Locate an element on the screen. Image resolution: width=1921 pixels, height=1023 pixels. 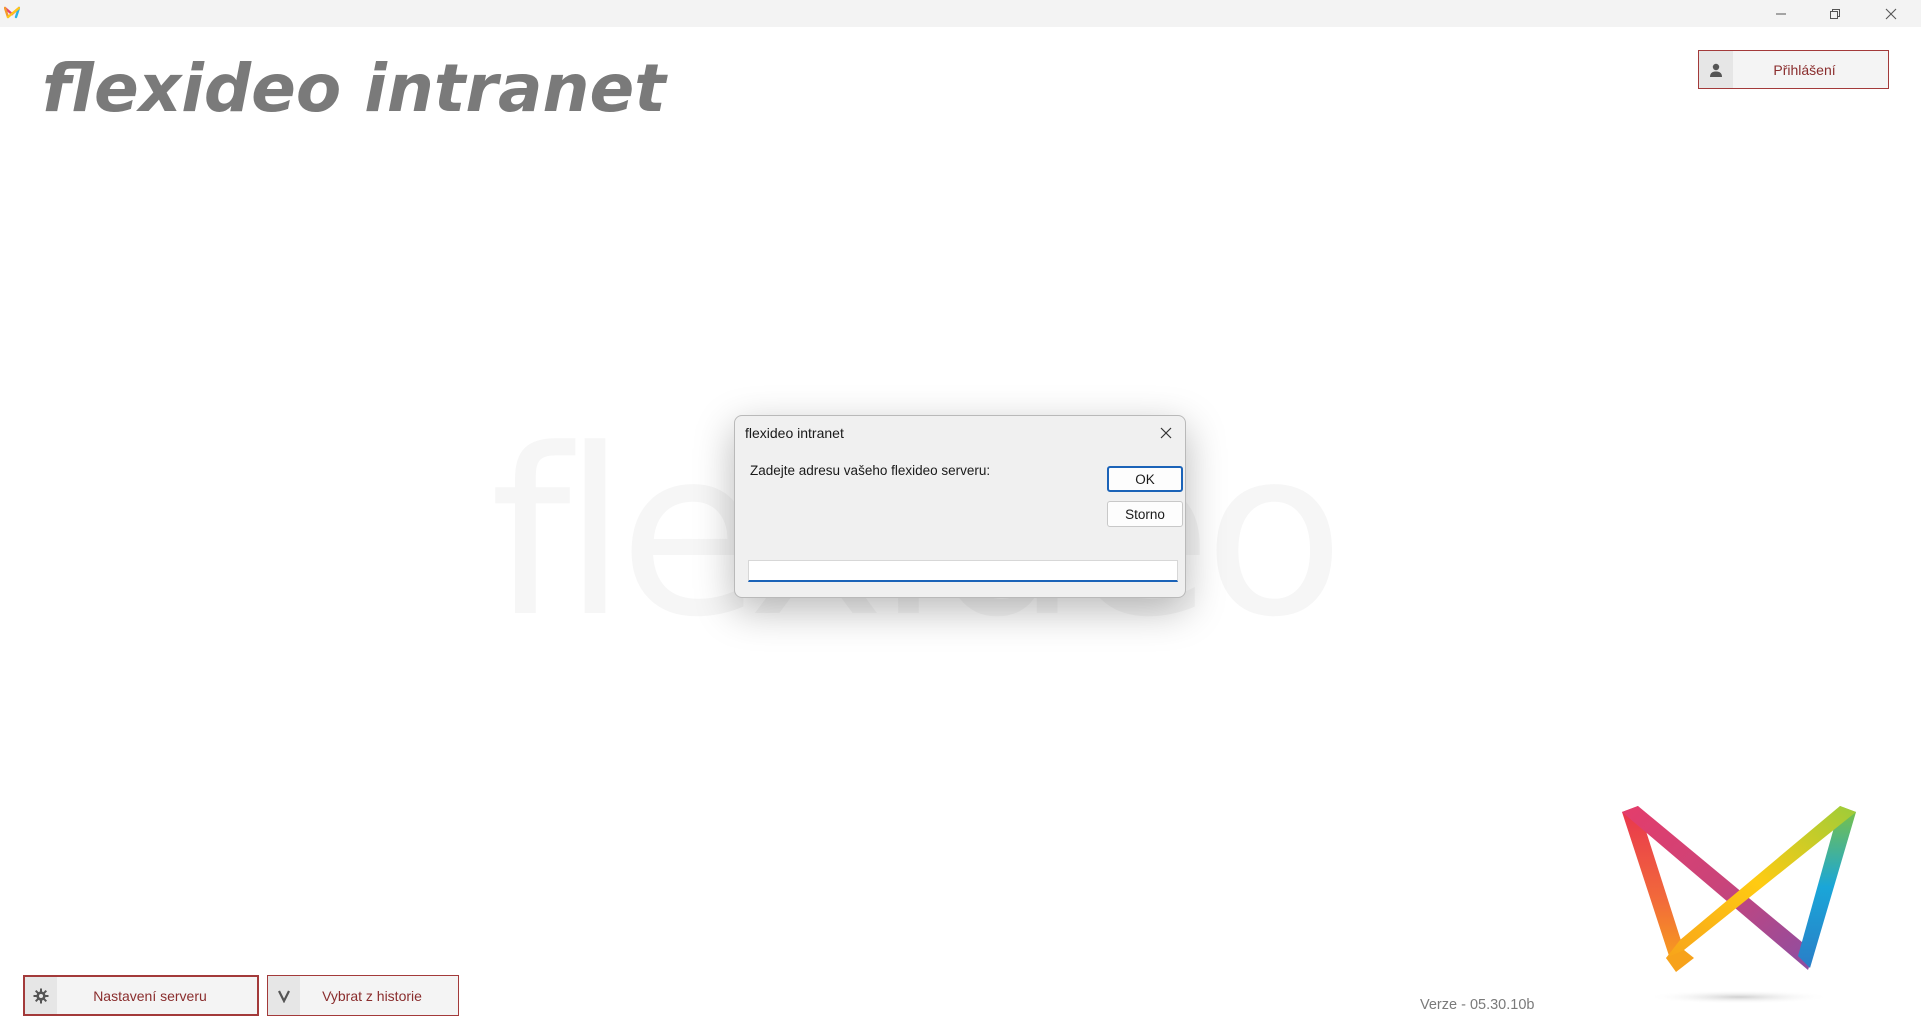
minimize-button is located at coordinates (1781, 13).